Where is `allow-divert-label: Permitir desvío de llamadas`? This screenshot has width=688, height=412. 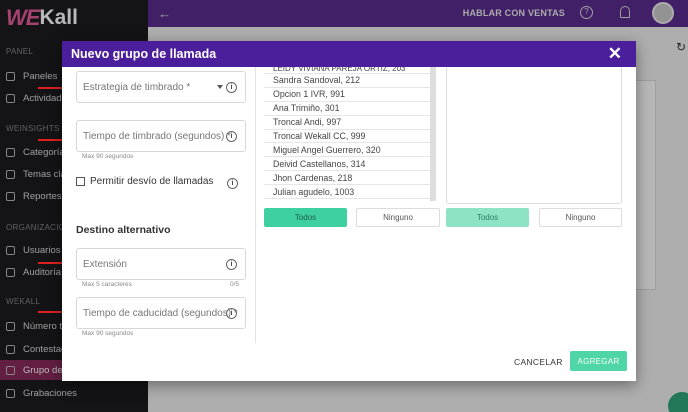 allow-divert-label: Permitir desvío de llamadas is located at coordinates (152, 181).